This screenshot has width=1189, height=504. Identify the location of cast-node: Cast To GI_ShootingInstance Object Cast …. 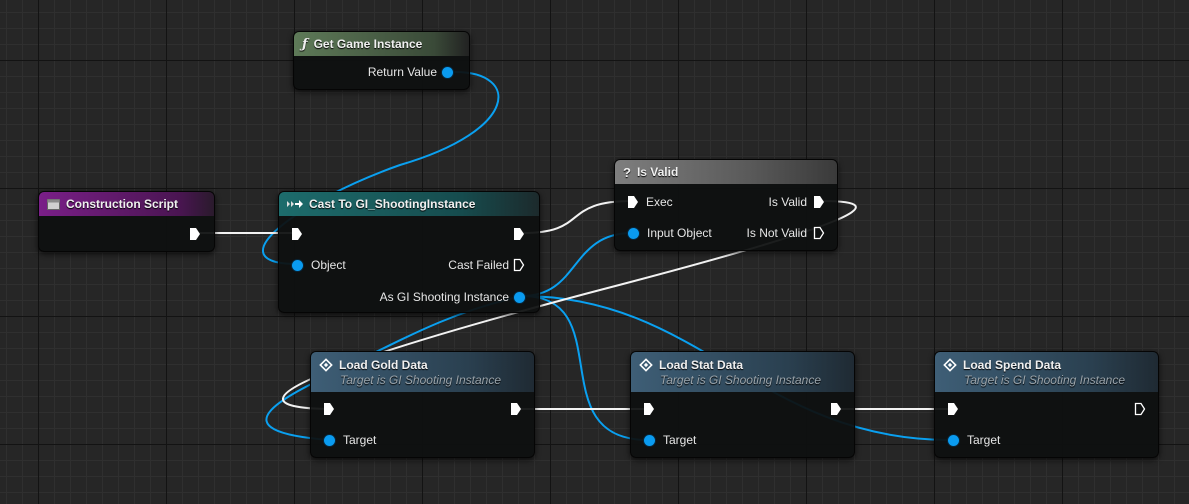
(409, 252).